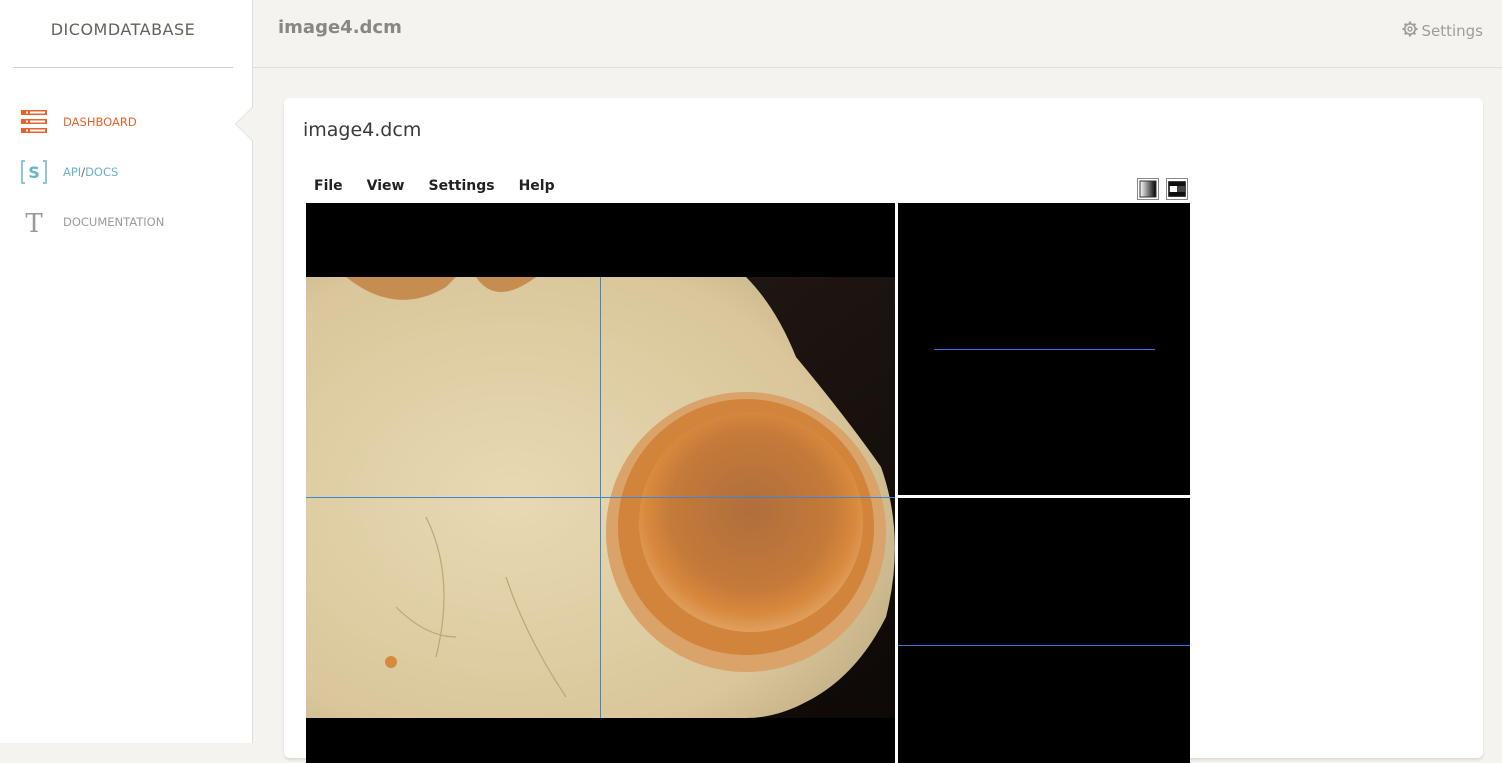 This screenshot has width=1502, height=763. What do you see at coordinates (461, 188) in the screenshot?
I see `menu-settings: Settings` at bounding box center [461, 188].